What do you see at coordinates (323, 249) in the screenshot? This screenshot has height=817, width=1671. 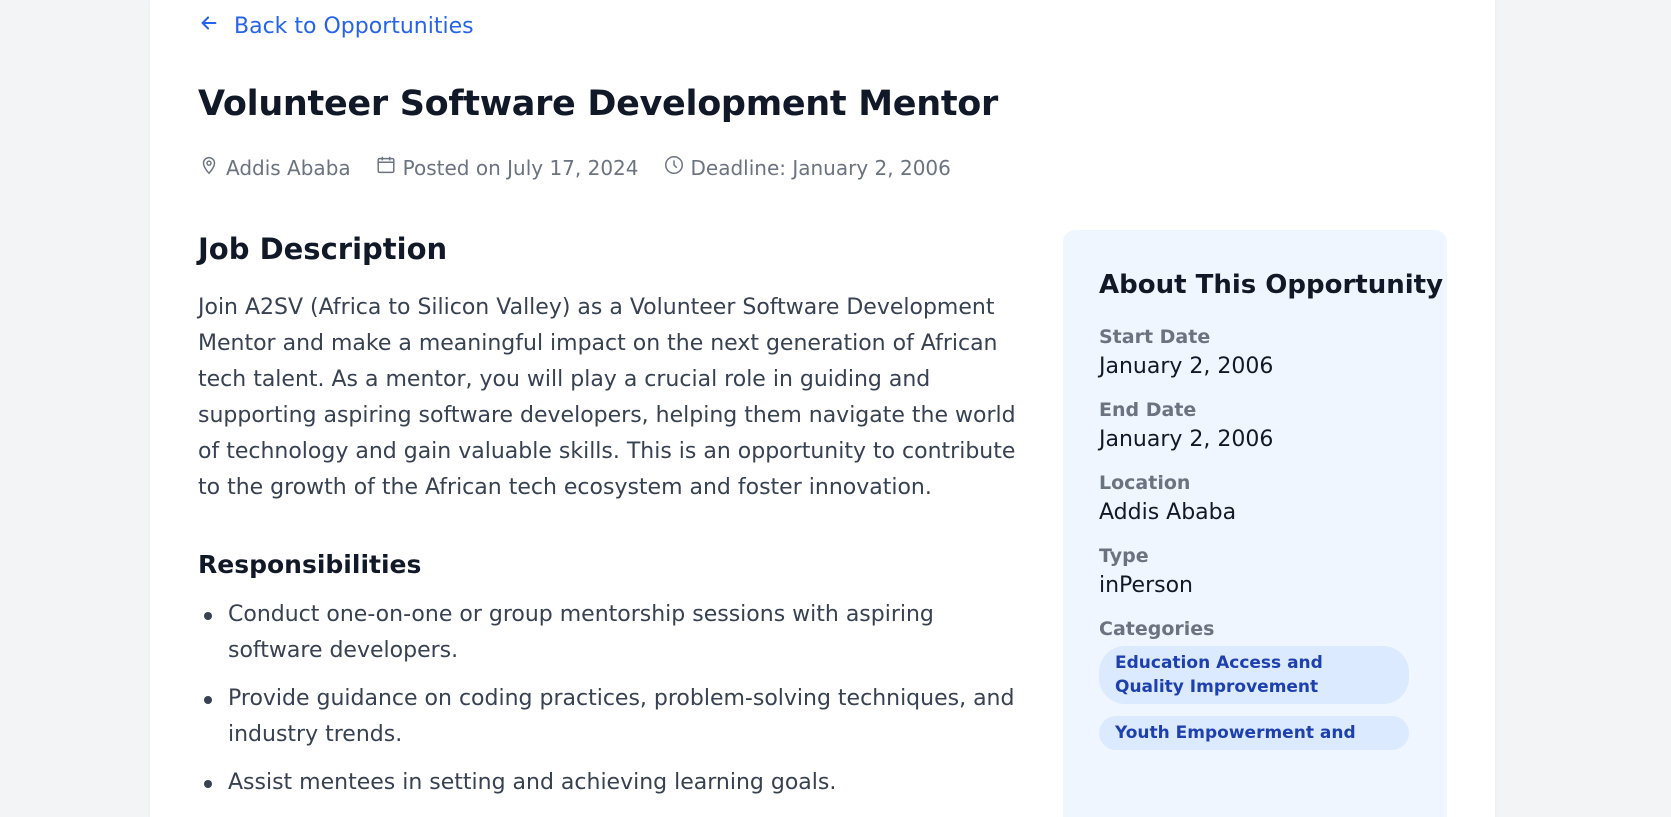 I see `job-description-heading: Job Description` at bounding box center [323, 249].